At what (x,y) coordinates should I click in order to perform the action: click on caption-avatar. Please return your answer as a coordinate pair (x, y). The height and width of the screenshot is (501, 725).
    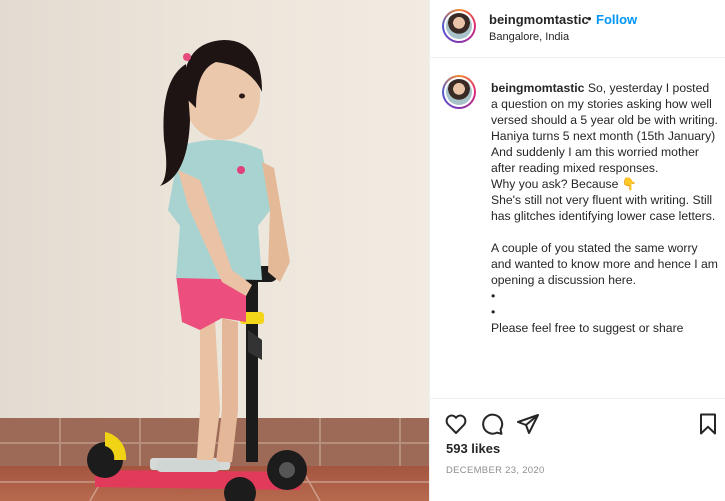
    Looking at the image, I should click on (459, 92).